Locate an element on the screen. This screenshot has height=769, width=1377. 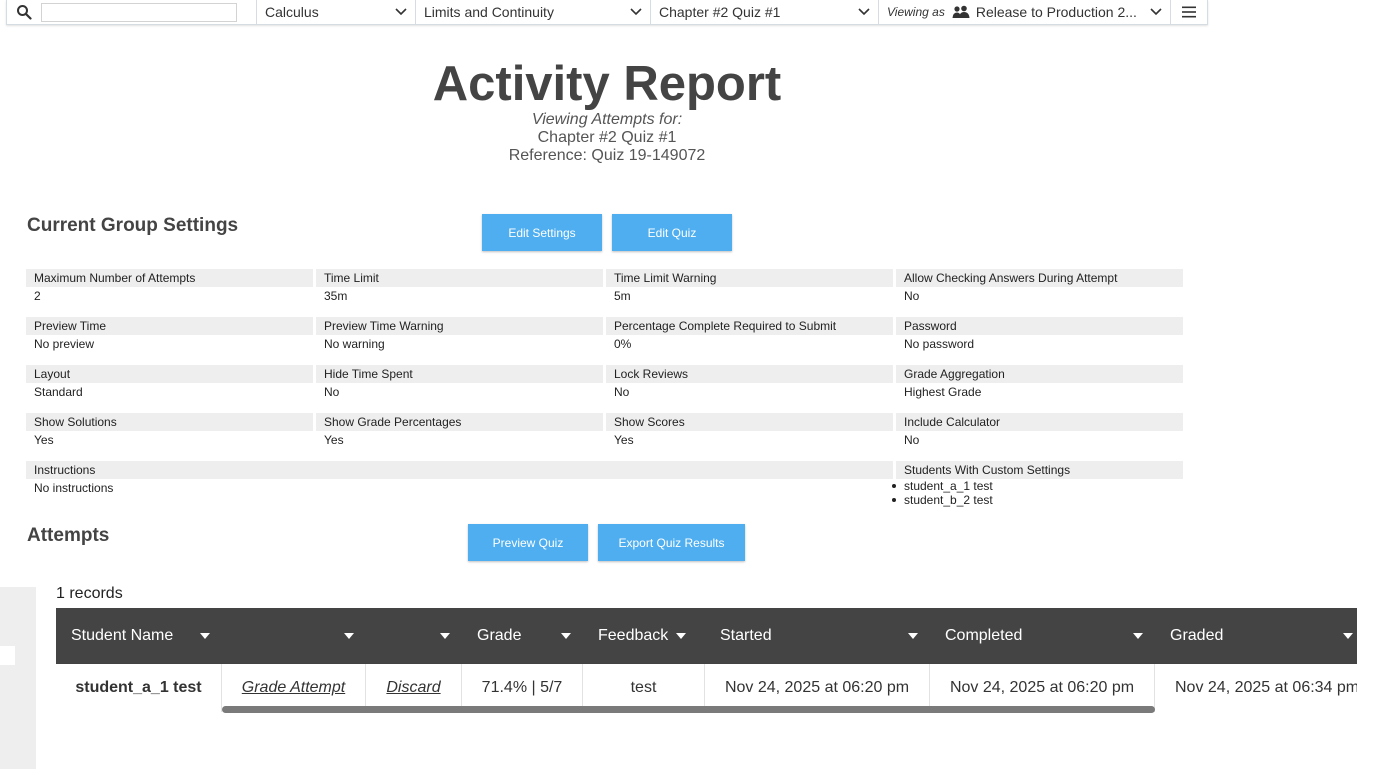
column-header-label: Completed is located at coordinates (984, 635).